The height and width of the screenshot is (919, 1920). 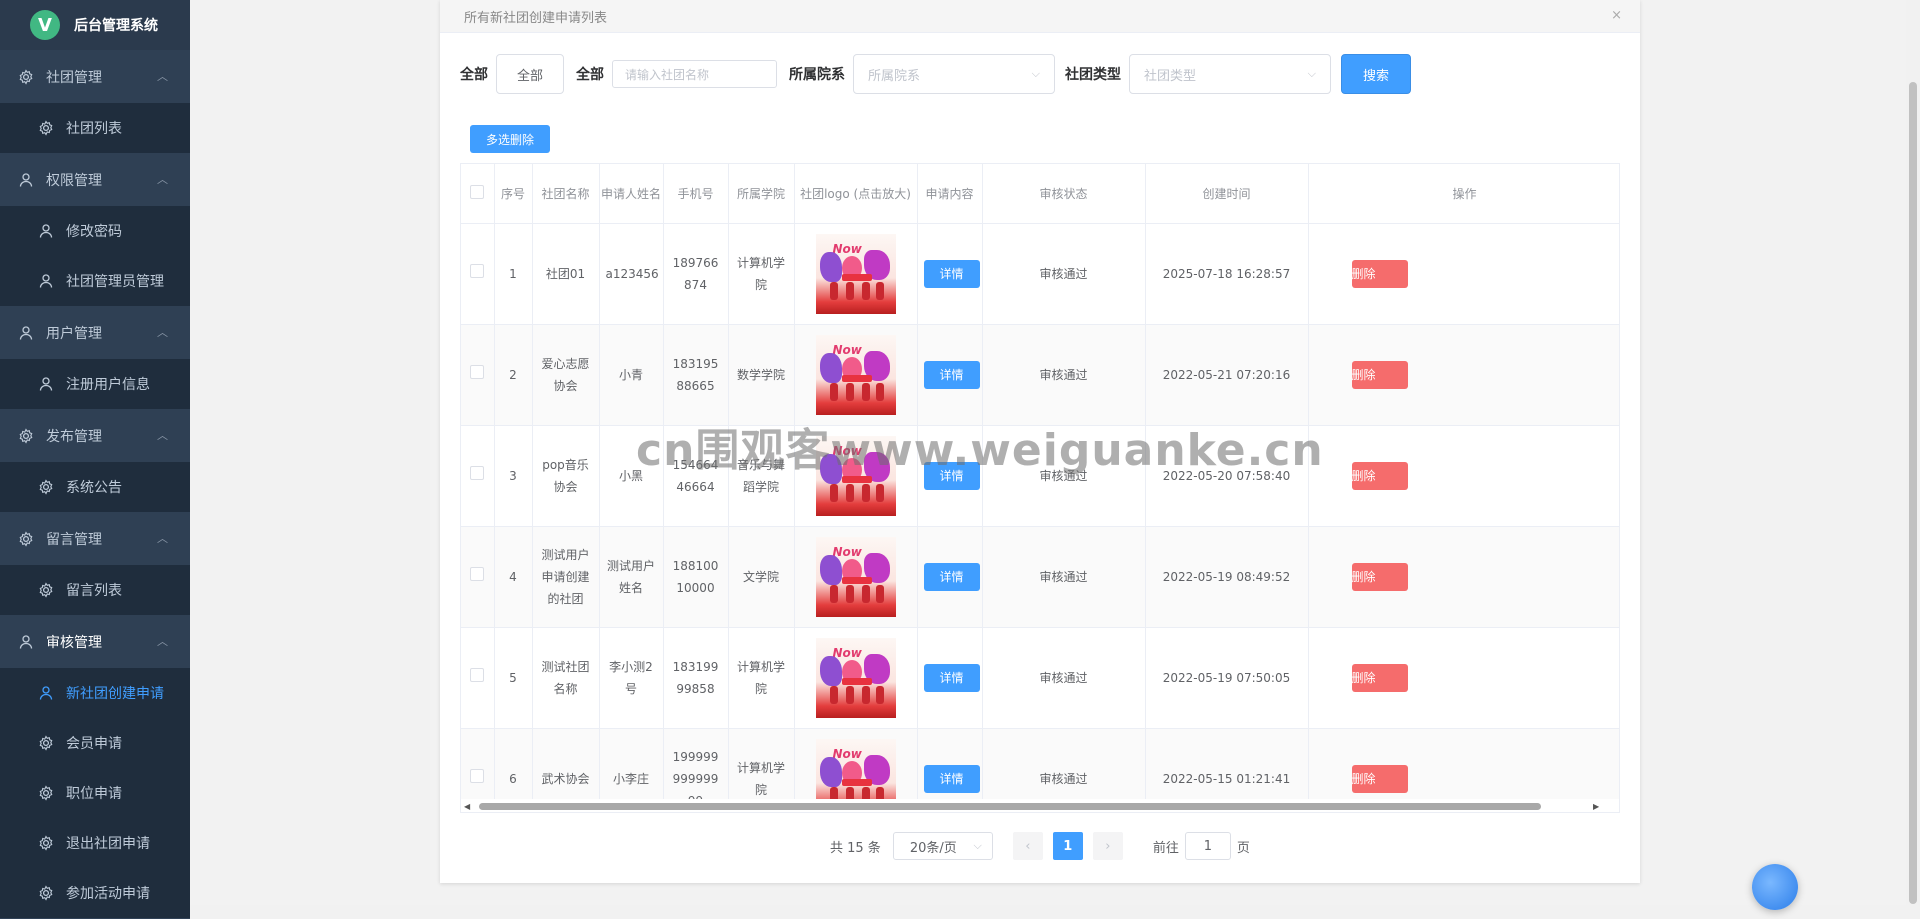 I want to click on sidebar-item-5-4: 参加活动申请, so click(x=95, y=893).